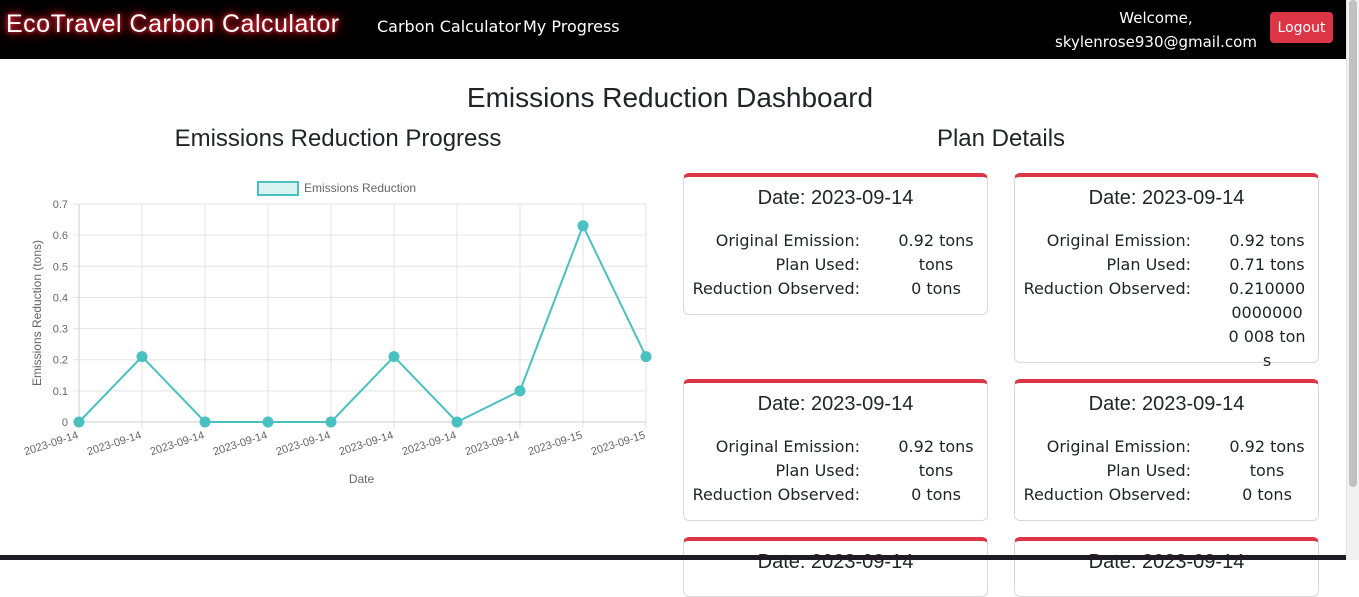 The image size is (1359, 597). What do you see at coordinates (1156, 30) in the screenshot?
I see `welcome-message: Welcome, skylenrose930@gmail.com` at bounding box center [1156, 30].